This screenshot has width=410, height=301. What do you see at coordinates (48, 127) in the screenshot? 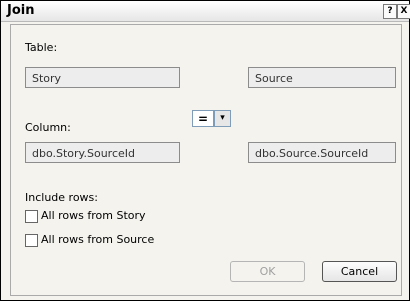
I see `column-label: Column:` at bounding box center [48, 127].